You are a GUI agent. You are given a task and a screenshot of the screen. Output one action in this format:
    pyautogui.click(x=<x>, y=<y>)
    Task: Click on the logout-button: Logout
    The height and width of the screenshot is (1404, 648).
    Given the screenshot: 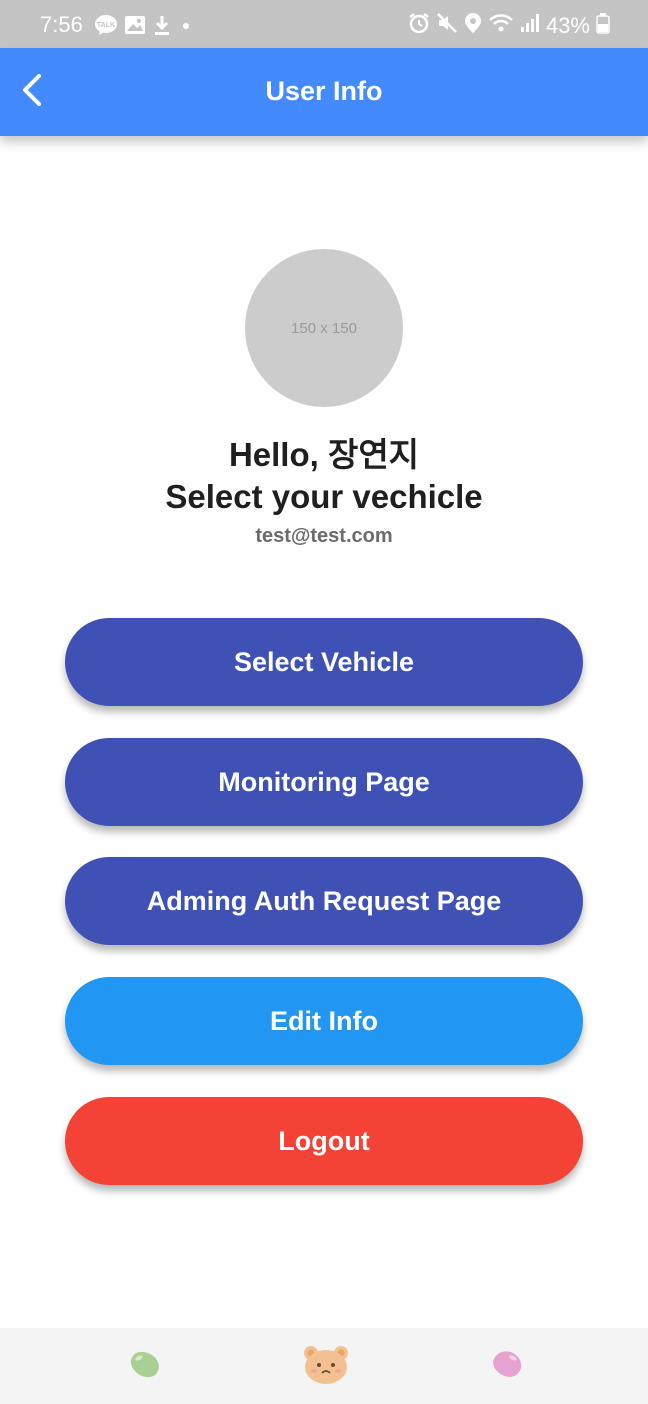 What is the action you would take?
    pyautogui.click(x=324, y=1141)
    